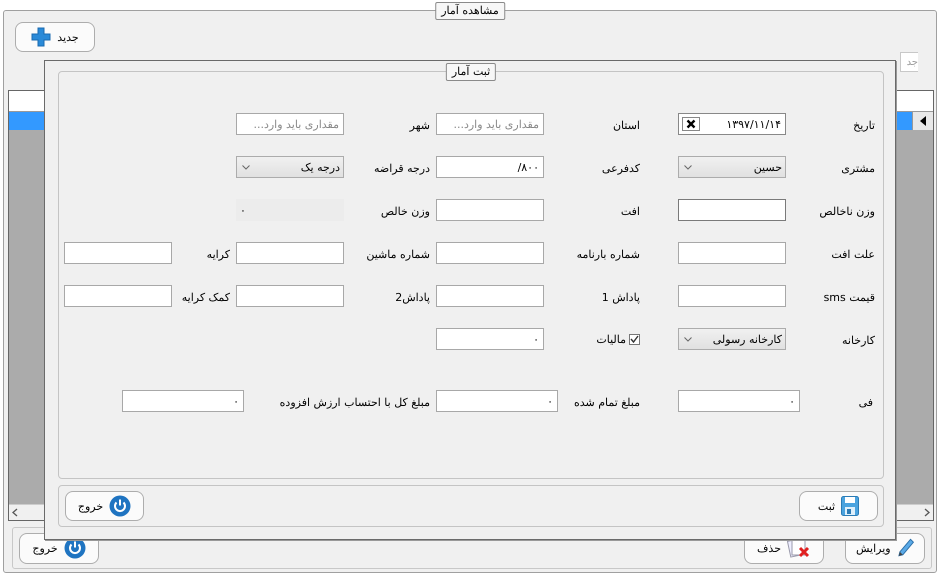 The image size is (940, 583). Describe the element at coordinates (218, 254) in the screenshot. I see `field-label: کرایه` at that location.